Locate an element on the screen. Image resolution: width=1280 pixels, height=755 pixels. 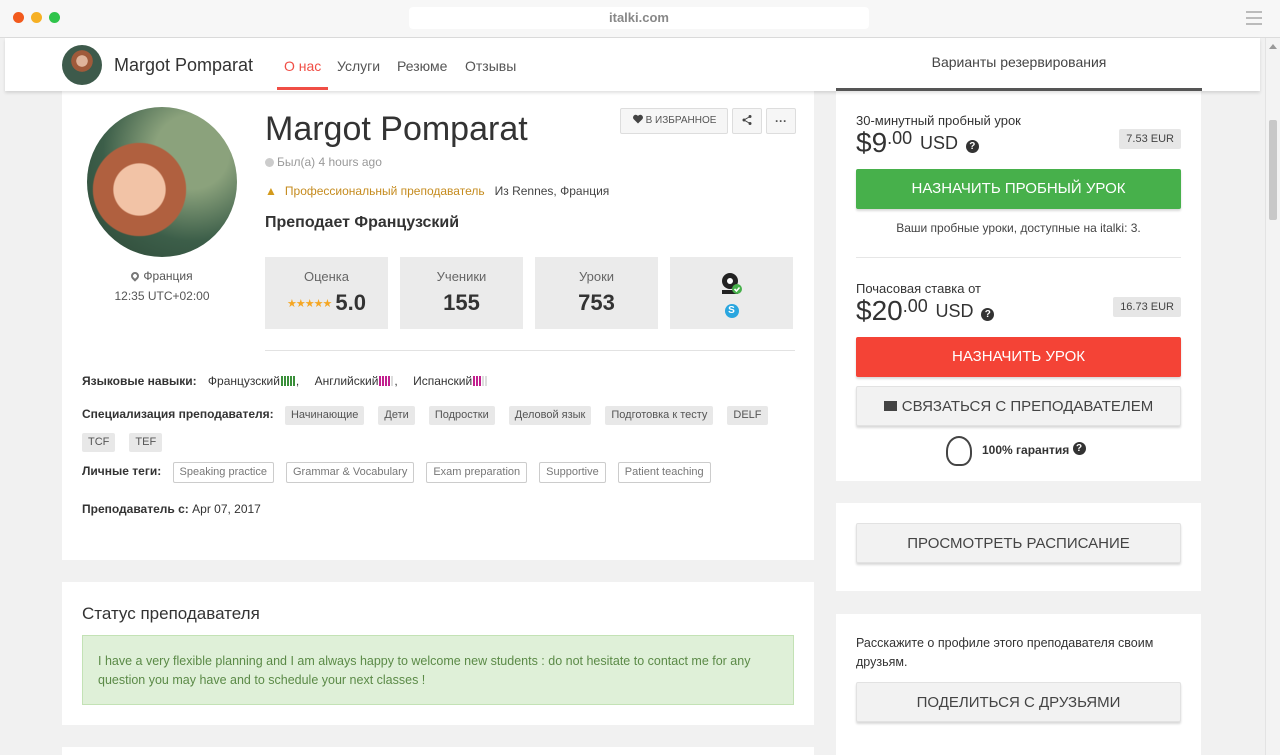
share-button is located at coordinates (747, 121).